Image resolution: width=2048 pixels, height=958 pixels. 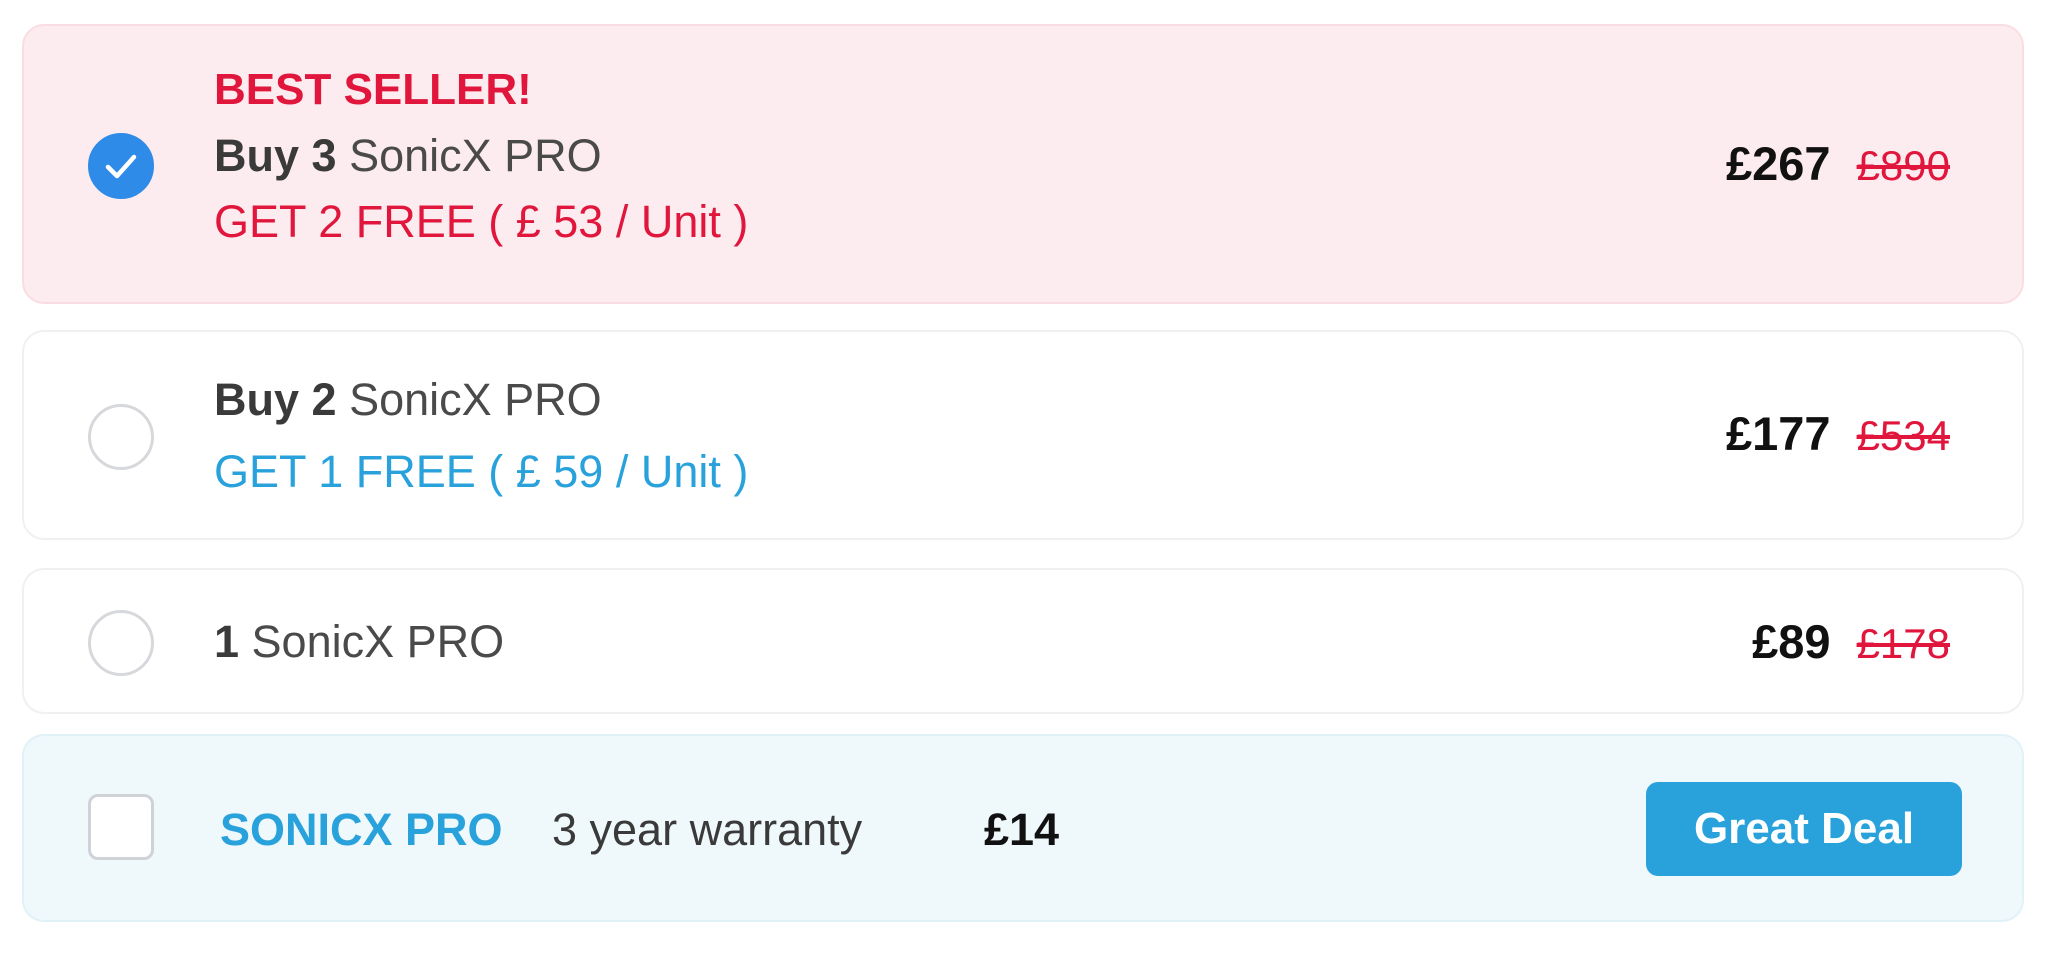 I want to click on bundle-option-single: 1 SonicX PRO £89 £178, so click(x=1023, y=641).